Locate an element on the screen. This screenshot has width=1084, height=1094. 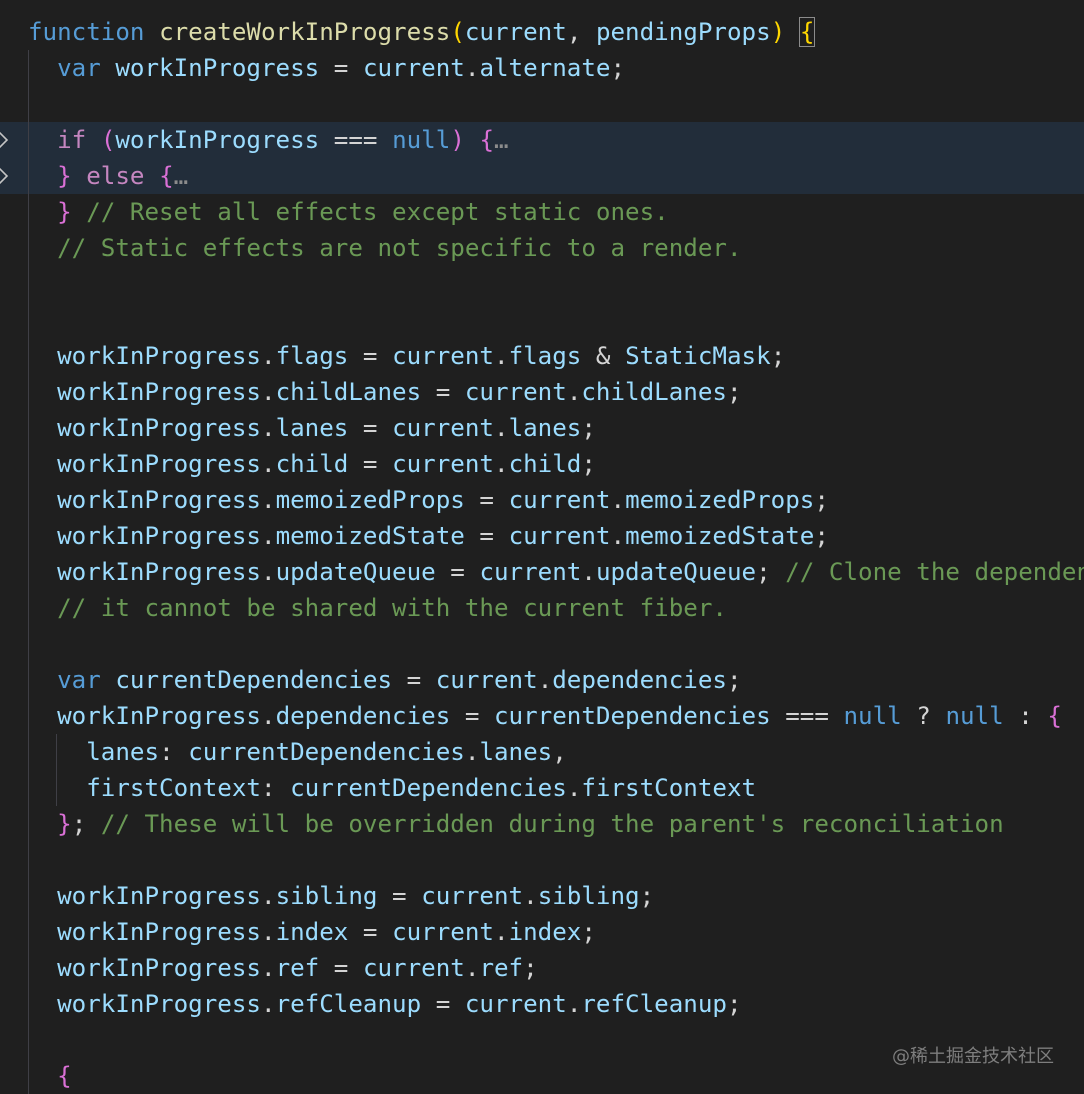
code-line: workInProgress.ref = current.ref; is located at coordinates (283, 968).